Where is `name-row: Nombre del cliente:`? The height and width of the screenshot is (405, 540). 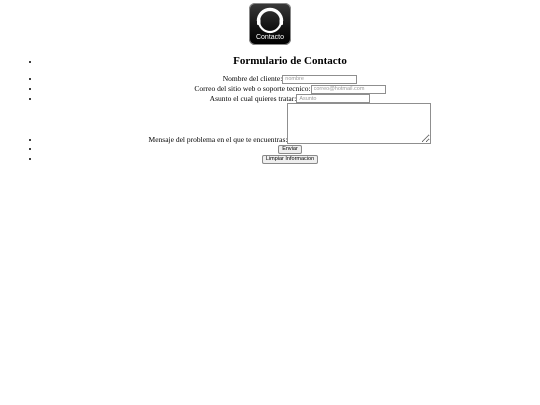
name-row: Nombre del cliente: is located at coordinates (290, 79).